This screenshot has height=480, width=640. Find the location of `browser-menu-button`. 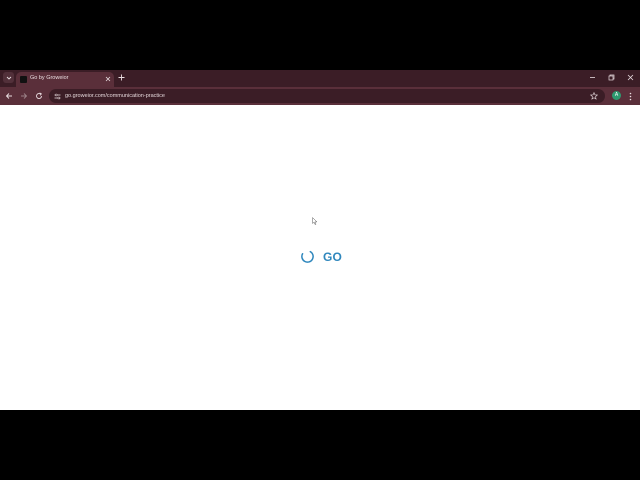

browser-menu-button is located at coordinates (630, 96).